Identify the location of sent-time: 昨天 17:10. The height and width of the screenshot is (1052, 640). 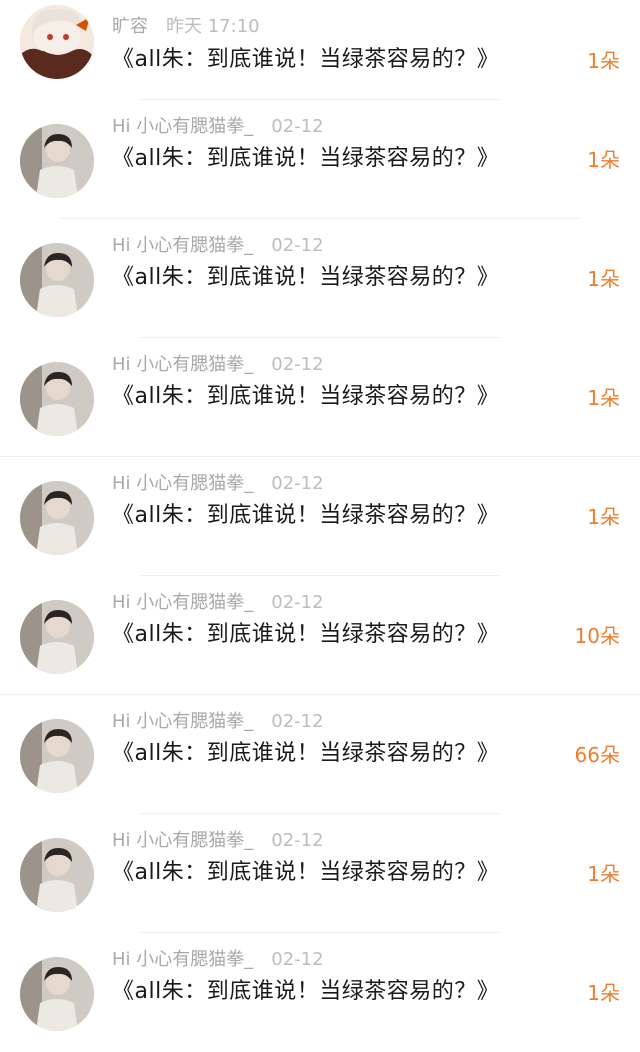
(213, 26).